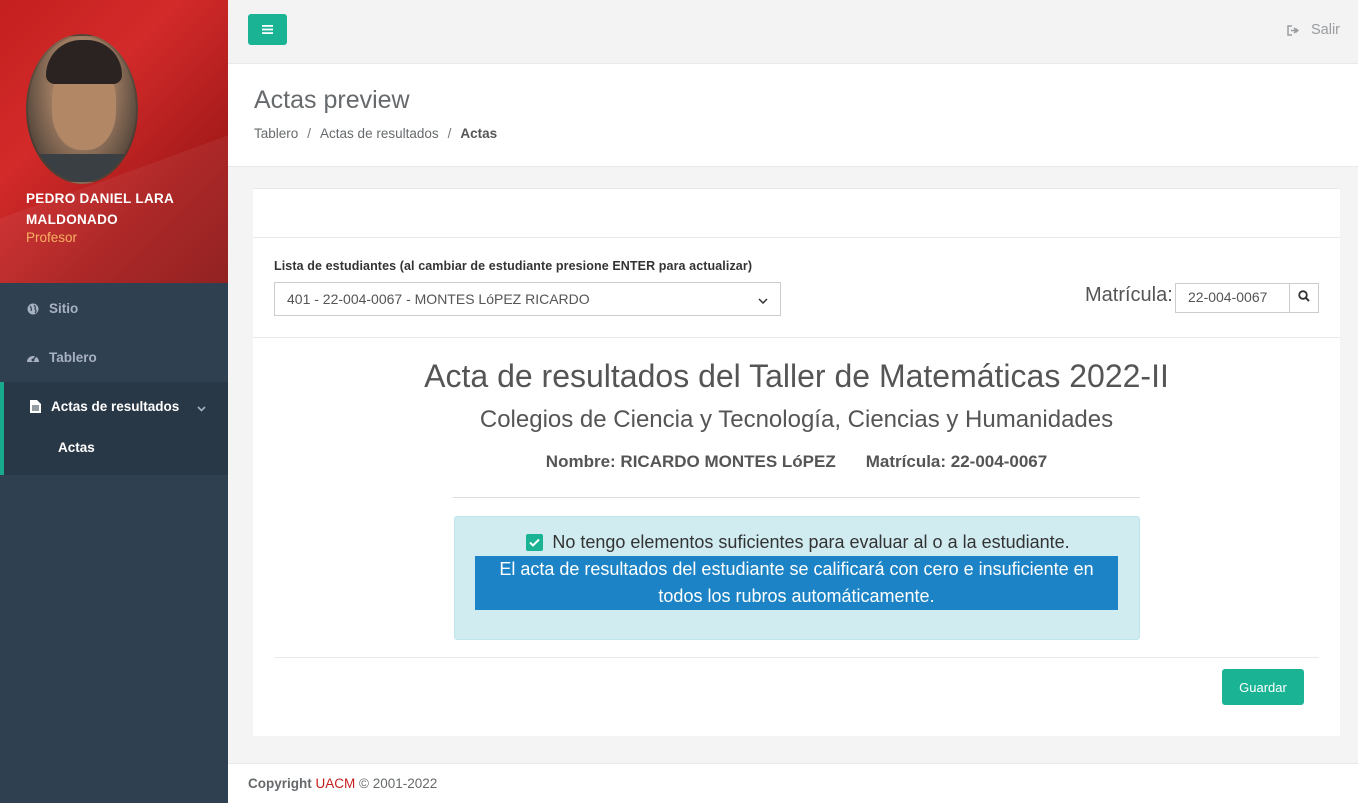  Describe the element at coordinates (1263, 687) in the screenshot. I see `save-button: Guardar` at that location.